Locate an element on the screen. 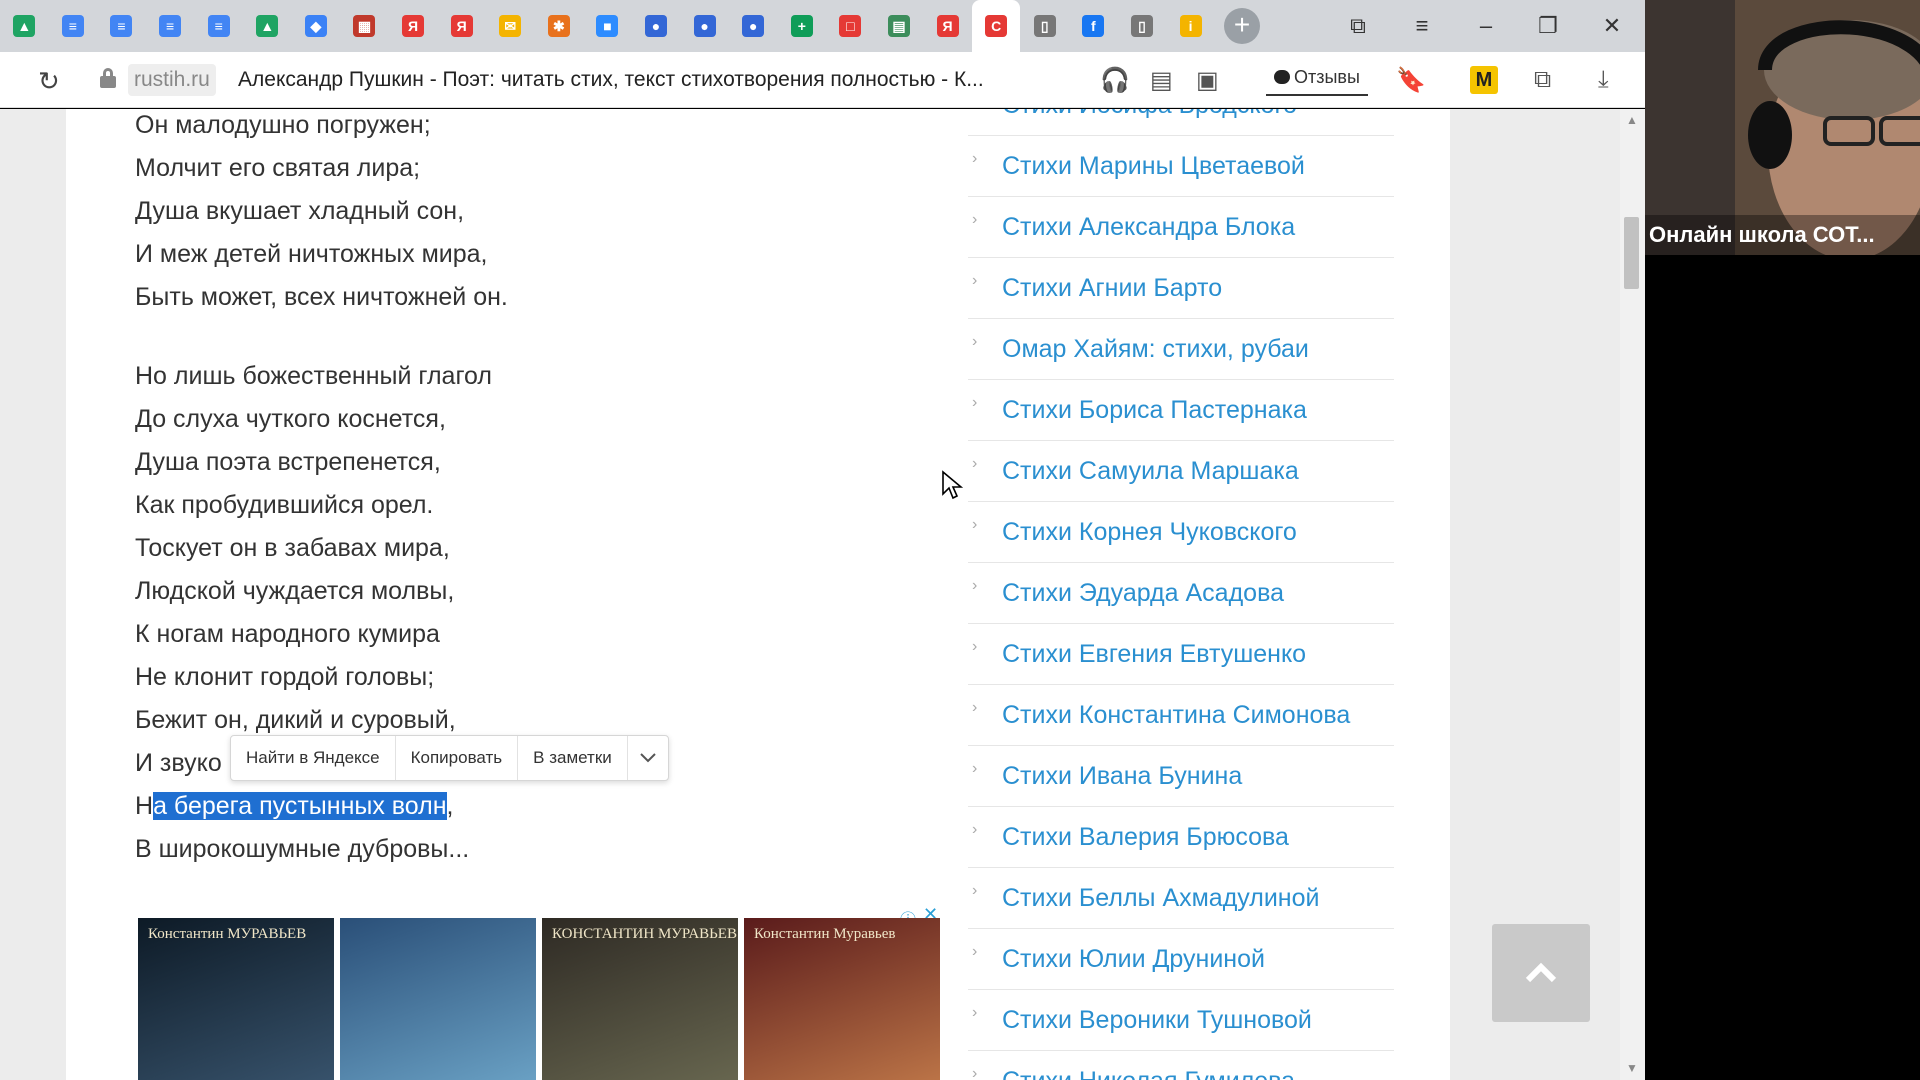  lock-icon is located at coordinates (108, 78).